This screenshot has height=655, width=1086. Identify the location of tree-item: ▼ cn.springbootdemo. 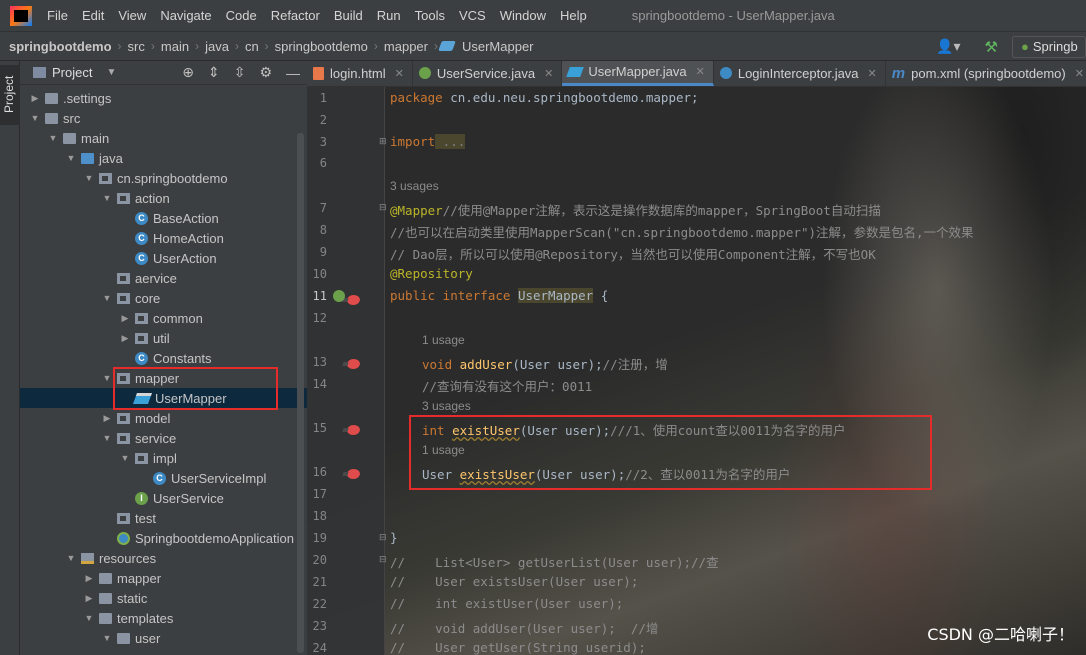
(163, 178).